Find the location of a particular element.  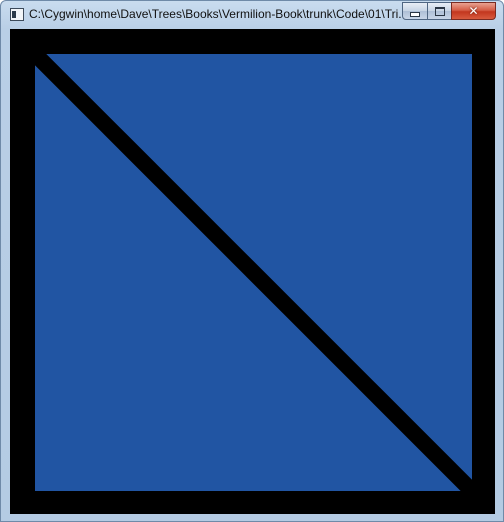

console-window-icon is located at coordinates (17, 14).